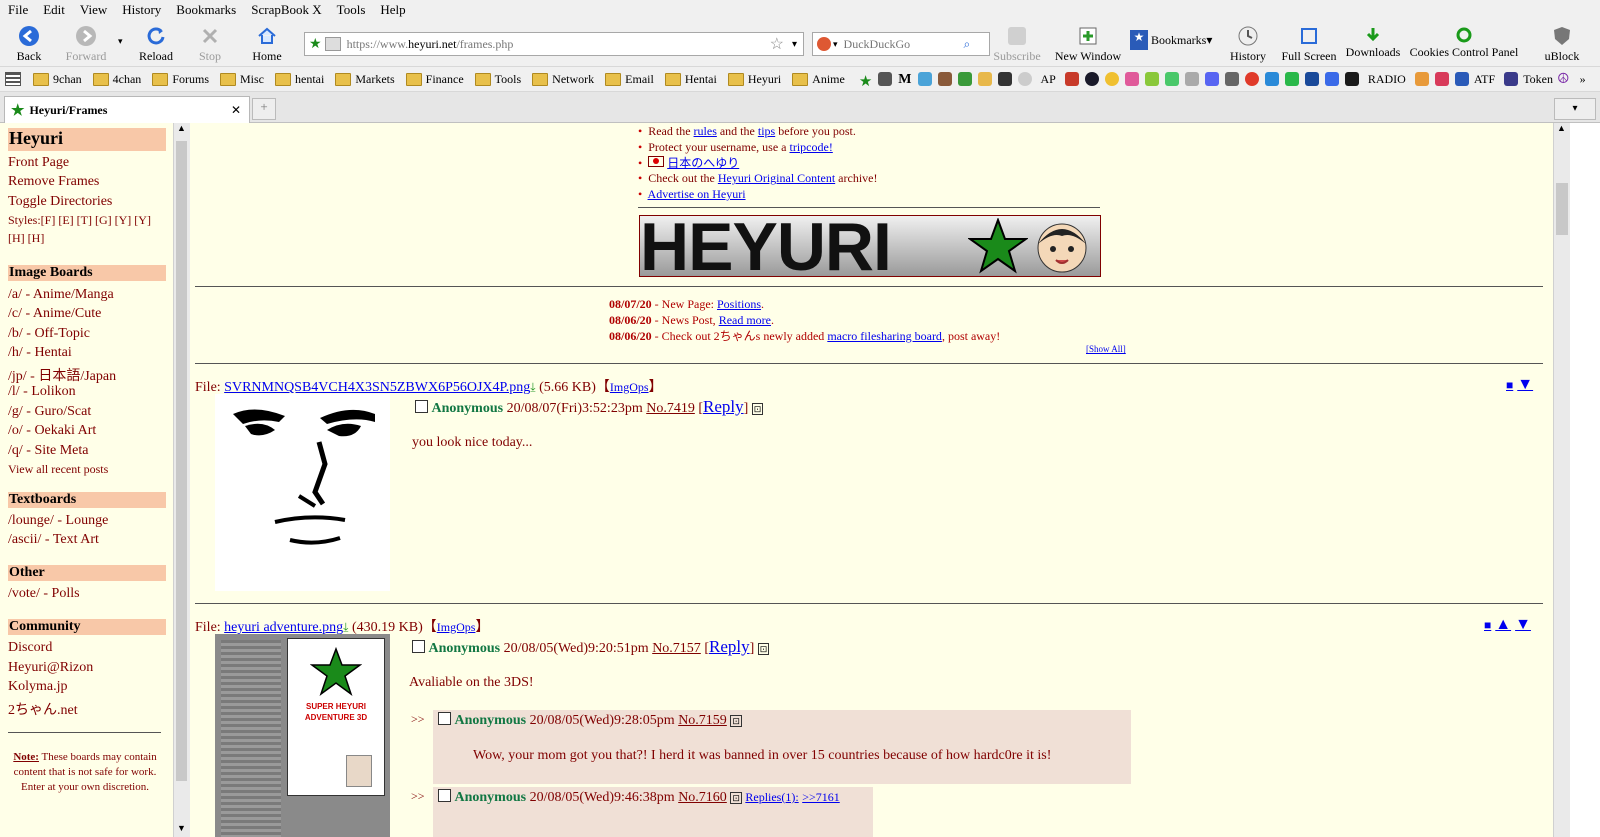  What do you see at coordinates (532, 387) in the screenshot?
I see `download-icon: ⤓` at bounding box center [532, 387].